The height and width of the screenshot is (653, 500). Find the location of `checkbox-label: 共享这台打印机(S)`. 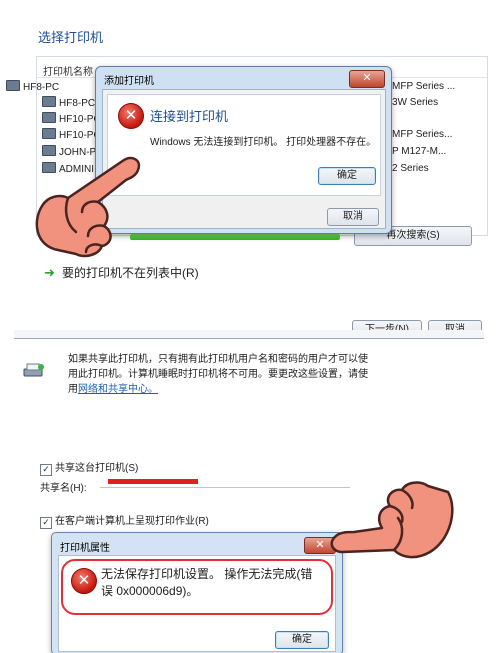

checkbox-label: 共享这台打印机(S) is located at coordinates (97, 468).